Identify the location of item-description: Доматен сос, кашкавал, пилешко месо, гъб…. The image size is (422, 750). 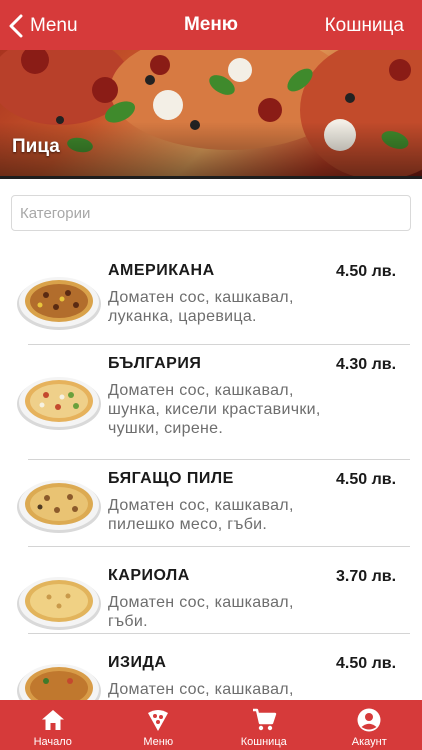
(201, 515).